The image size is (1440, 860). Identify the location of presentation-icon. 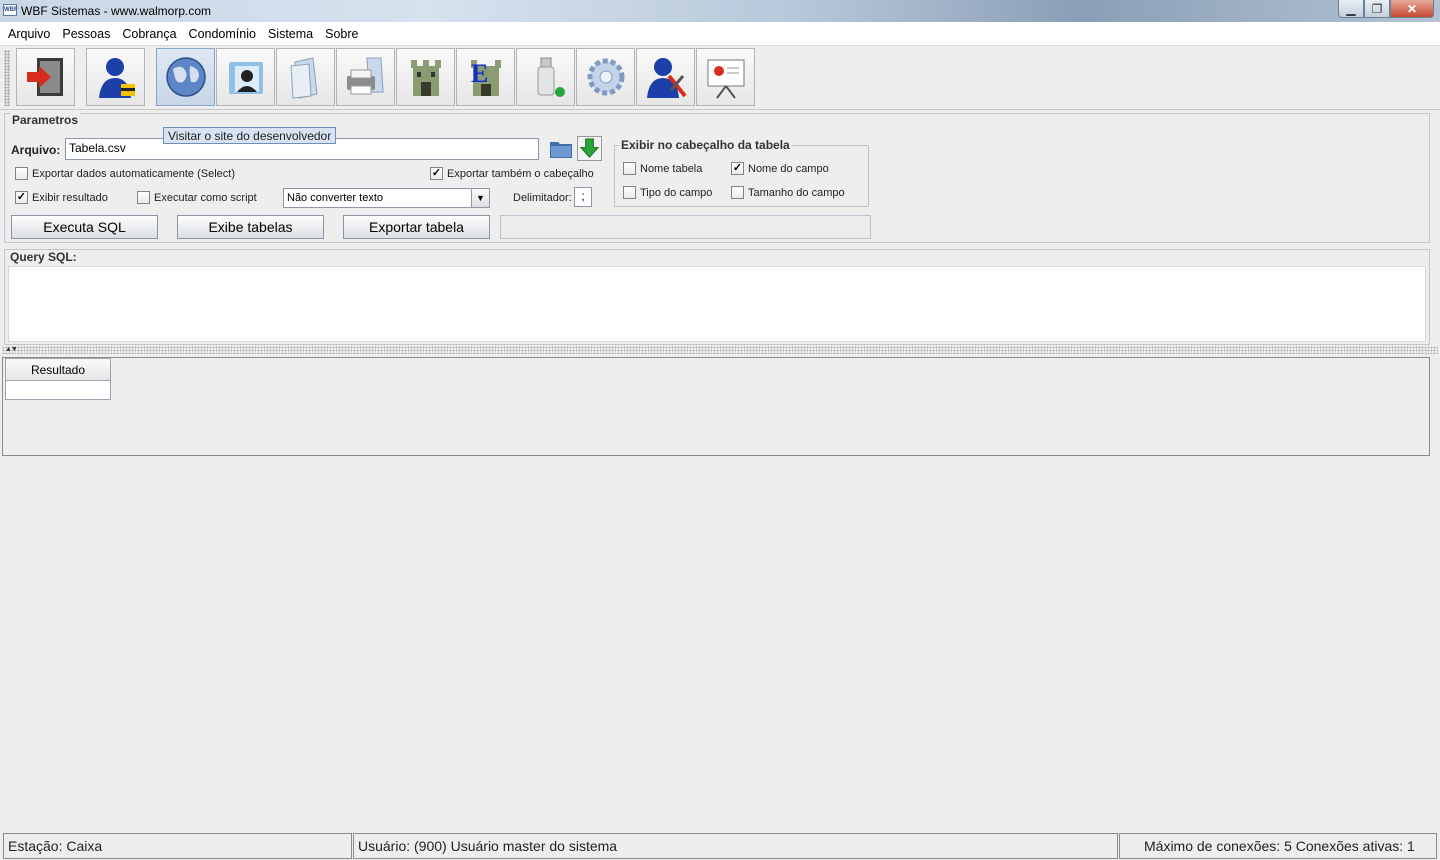
(725, 79).